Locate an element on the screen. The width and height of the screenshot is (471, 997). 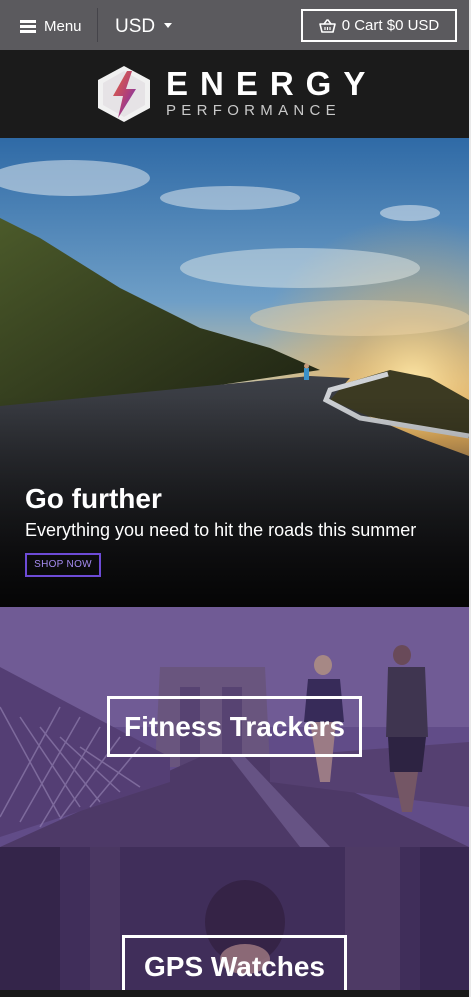
menu-label: Menu is located at coordinates (63, 26).